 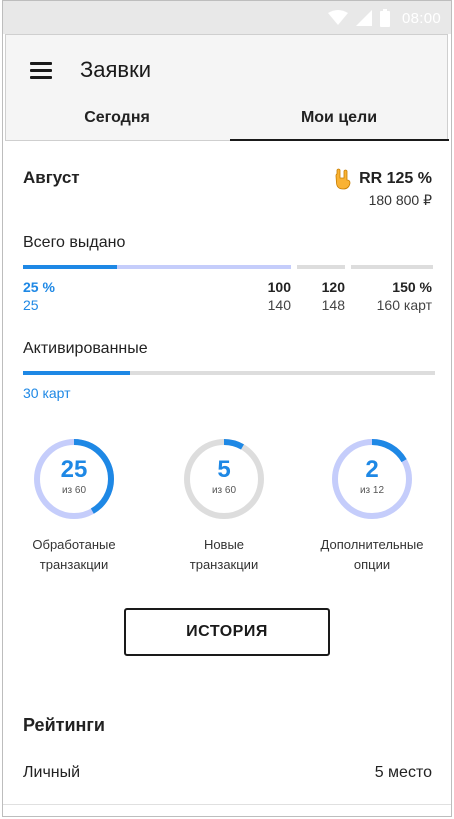 What do you see at coordinates (52, 772) in the screenshot?
I see `rating-label: Личный` at bounding box center [52, 772].